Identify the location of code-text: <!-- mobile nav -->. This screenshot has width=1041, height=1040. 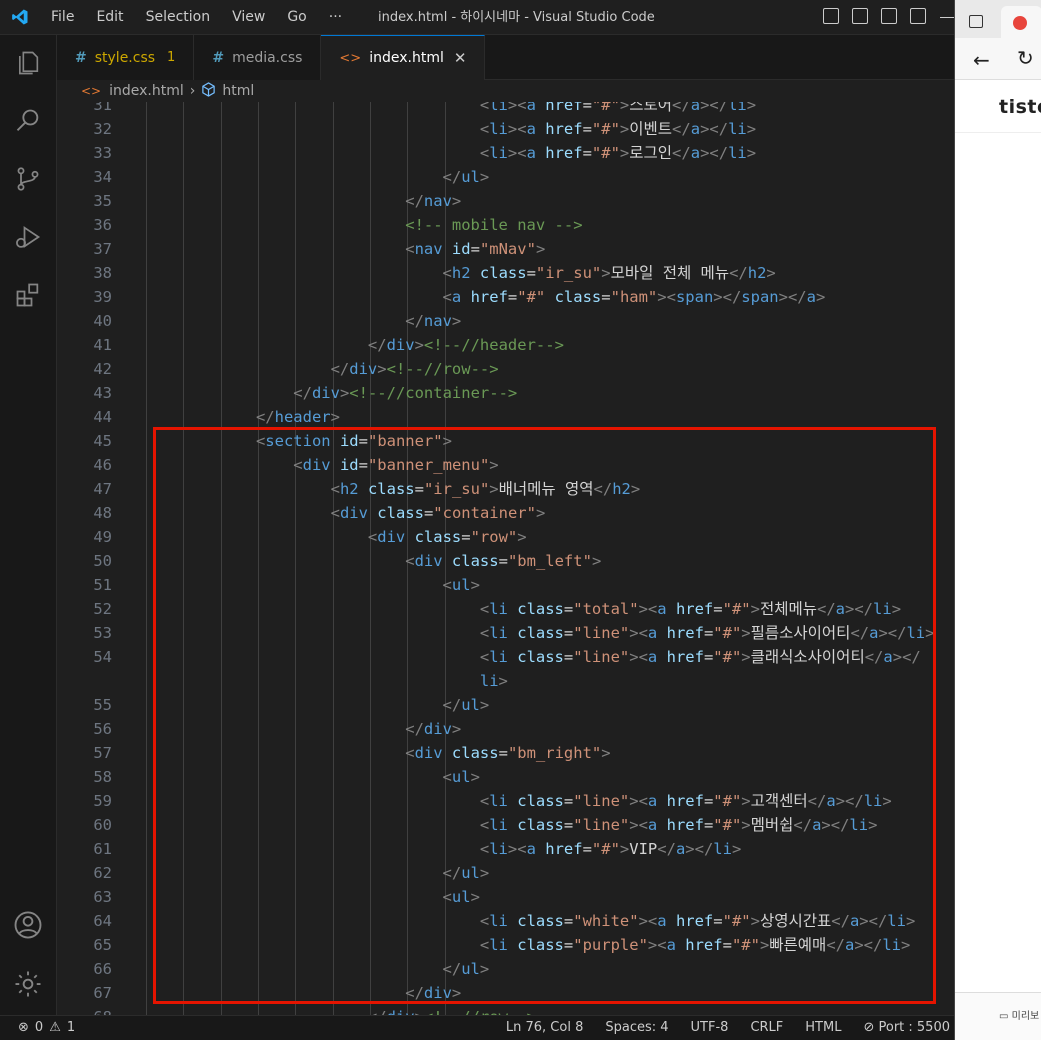
(494, 225).